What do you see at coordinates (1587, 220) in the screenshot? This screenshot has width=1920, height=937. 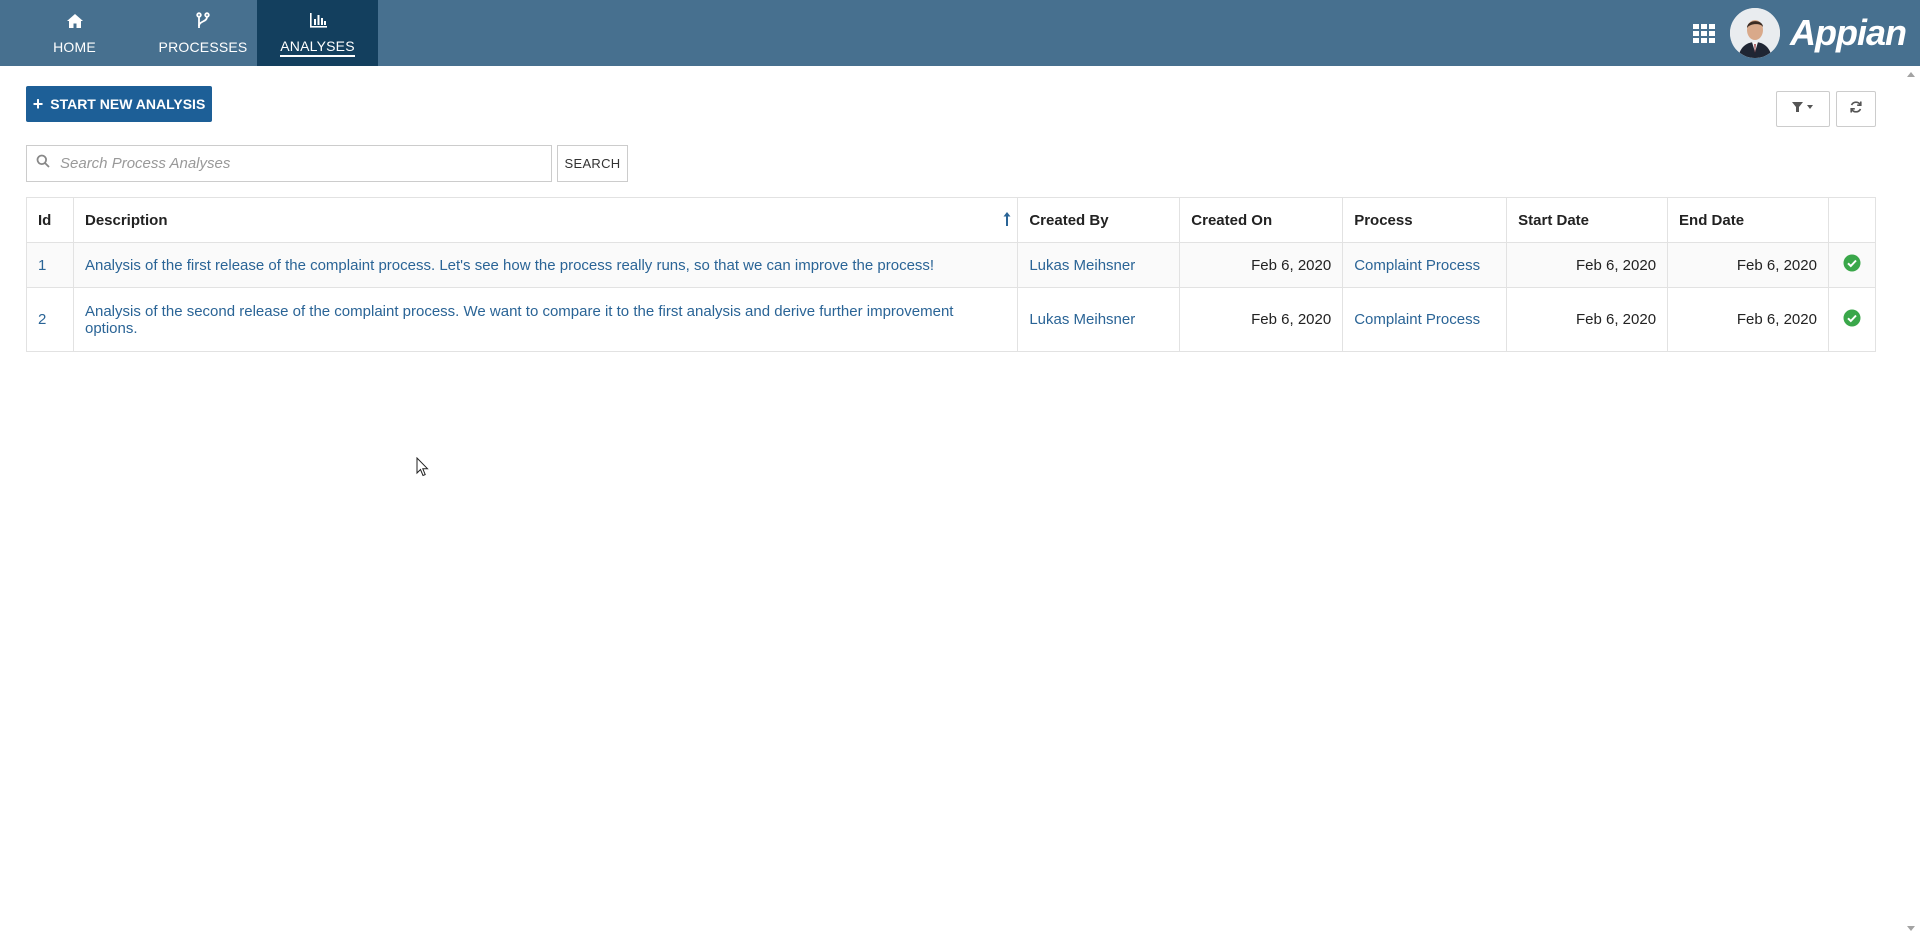 I see `column-header-start-date: Start Date` at bounding box center [1587, 220].